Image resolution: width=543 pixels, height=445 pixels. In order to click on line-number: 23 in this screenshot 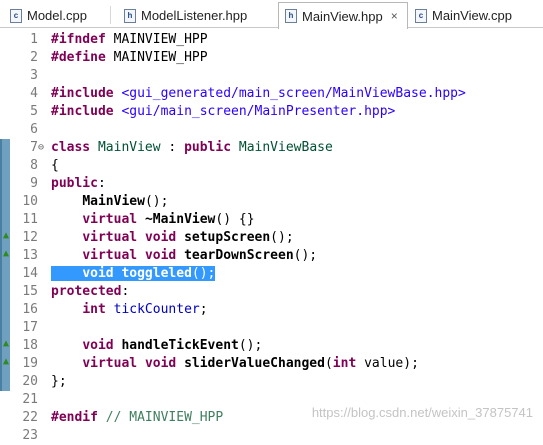, I will do `click(30, 435)`.